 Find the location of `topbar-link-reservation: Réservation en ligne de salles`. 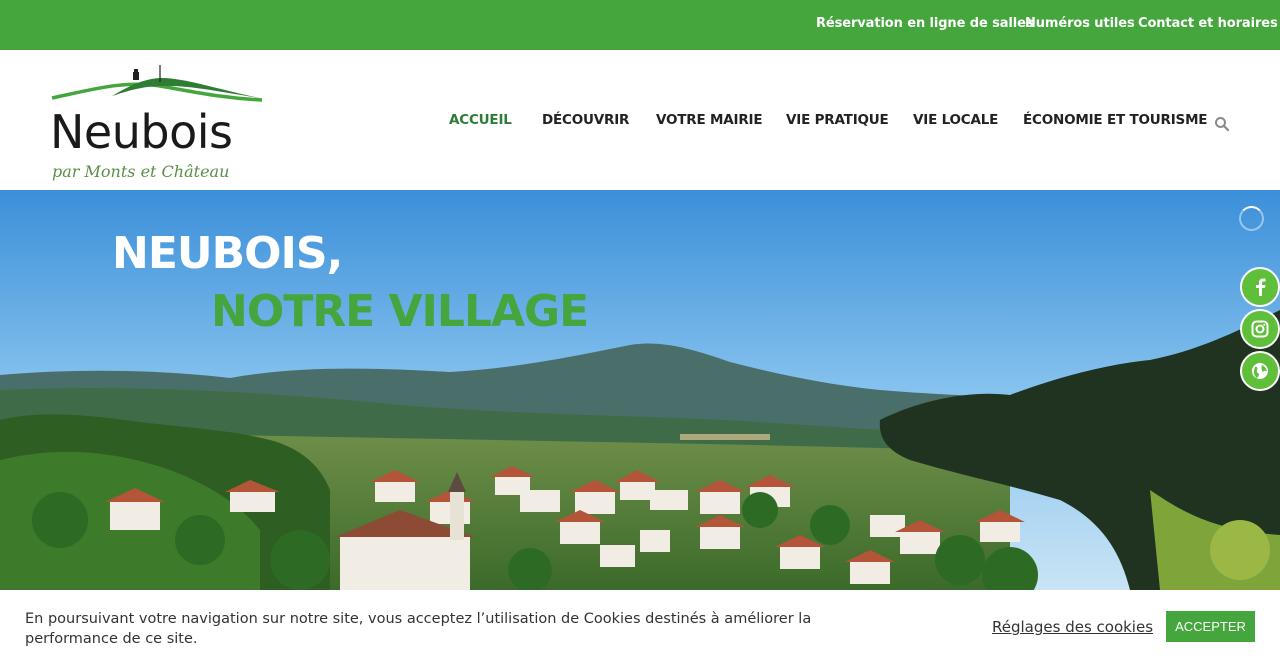

topbar-link-reservation: Réservation en ligne de salles is located at coordinates (925, 23).